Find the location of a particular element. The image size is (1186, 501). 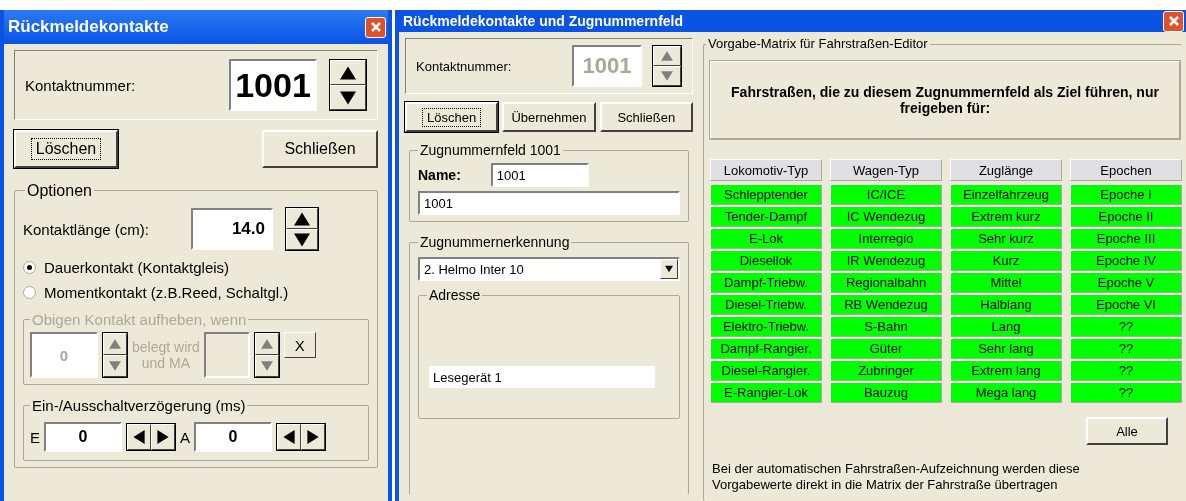

field-label: A is located at coordinates (185, 437).